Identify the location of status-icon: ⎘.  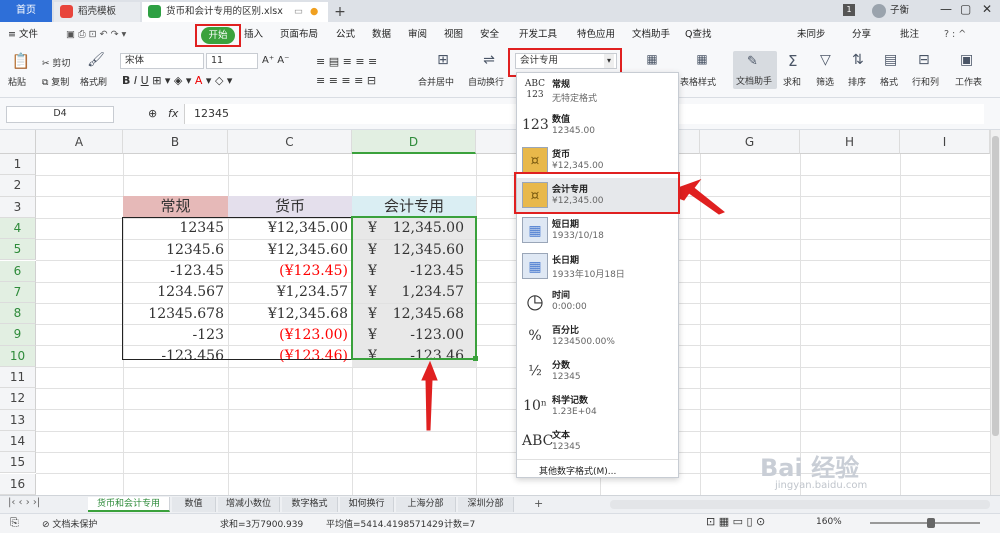
(14, 523).